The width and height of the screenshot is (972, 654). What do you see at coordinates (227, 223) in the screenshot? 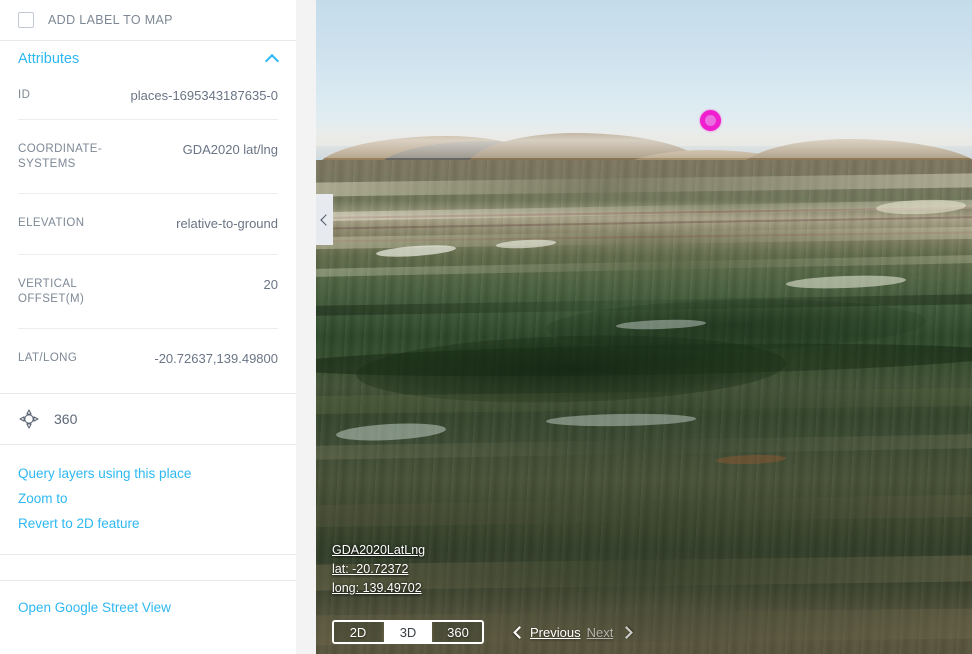
I see `attribute-value: relative-to-ground` at bounding box center [227, 223].